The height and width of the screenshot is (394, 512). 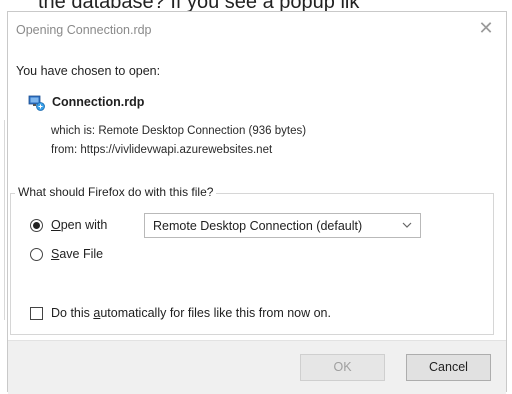 What do you see at coordinates (407, 225) in the screenshot?
I see `chevron-down-icon` at bounding box center [407, 225].